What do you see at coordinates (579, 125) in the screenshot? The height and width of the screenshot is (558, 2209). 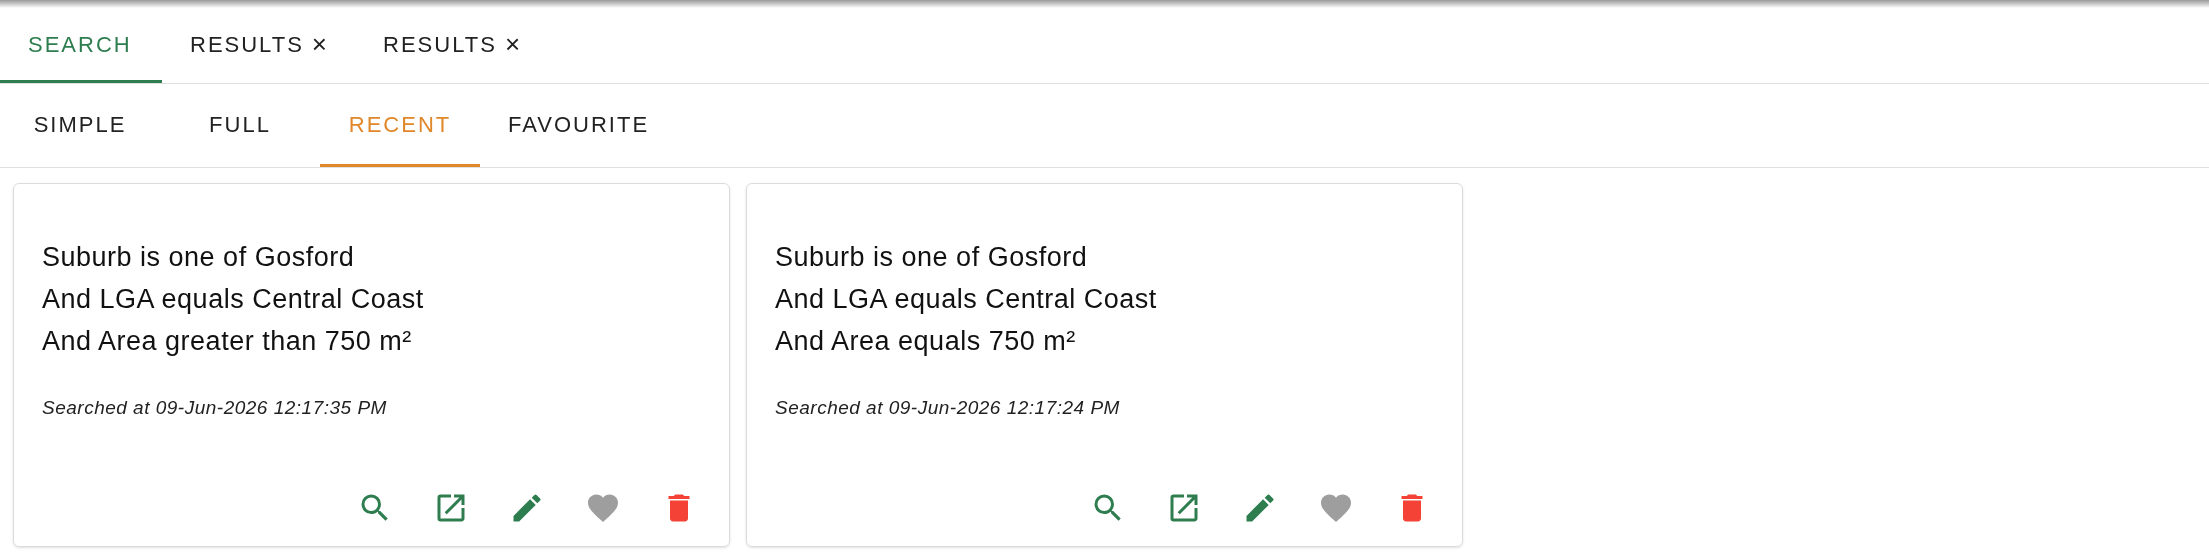 I see `mode-tab: FAVOURITE` at bounding box center [579, 125].